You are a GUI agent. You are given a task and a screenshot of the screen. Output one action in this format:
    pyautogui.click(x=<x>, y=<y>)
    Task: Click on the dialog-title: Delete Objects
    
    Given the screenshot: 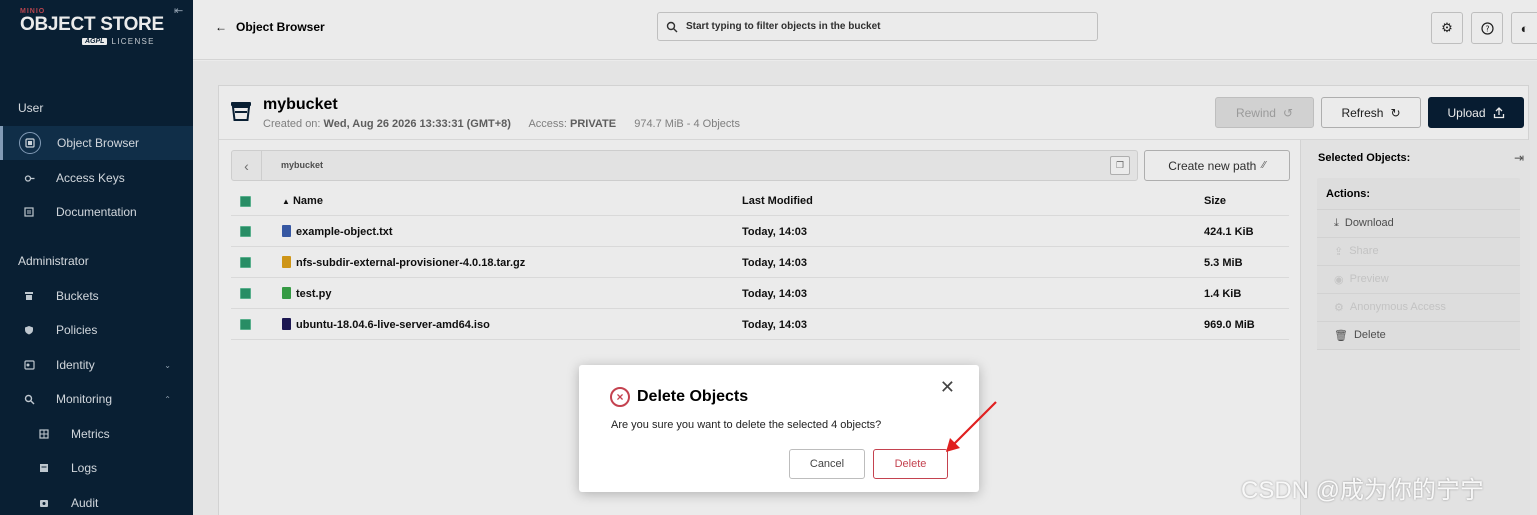 What is the action you would take?
    pyautogui.click(x=693, y=396)
    